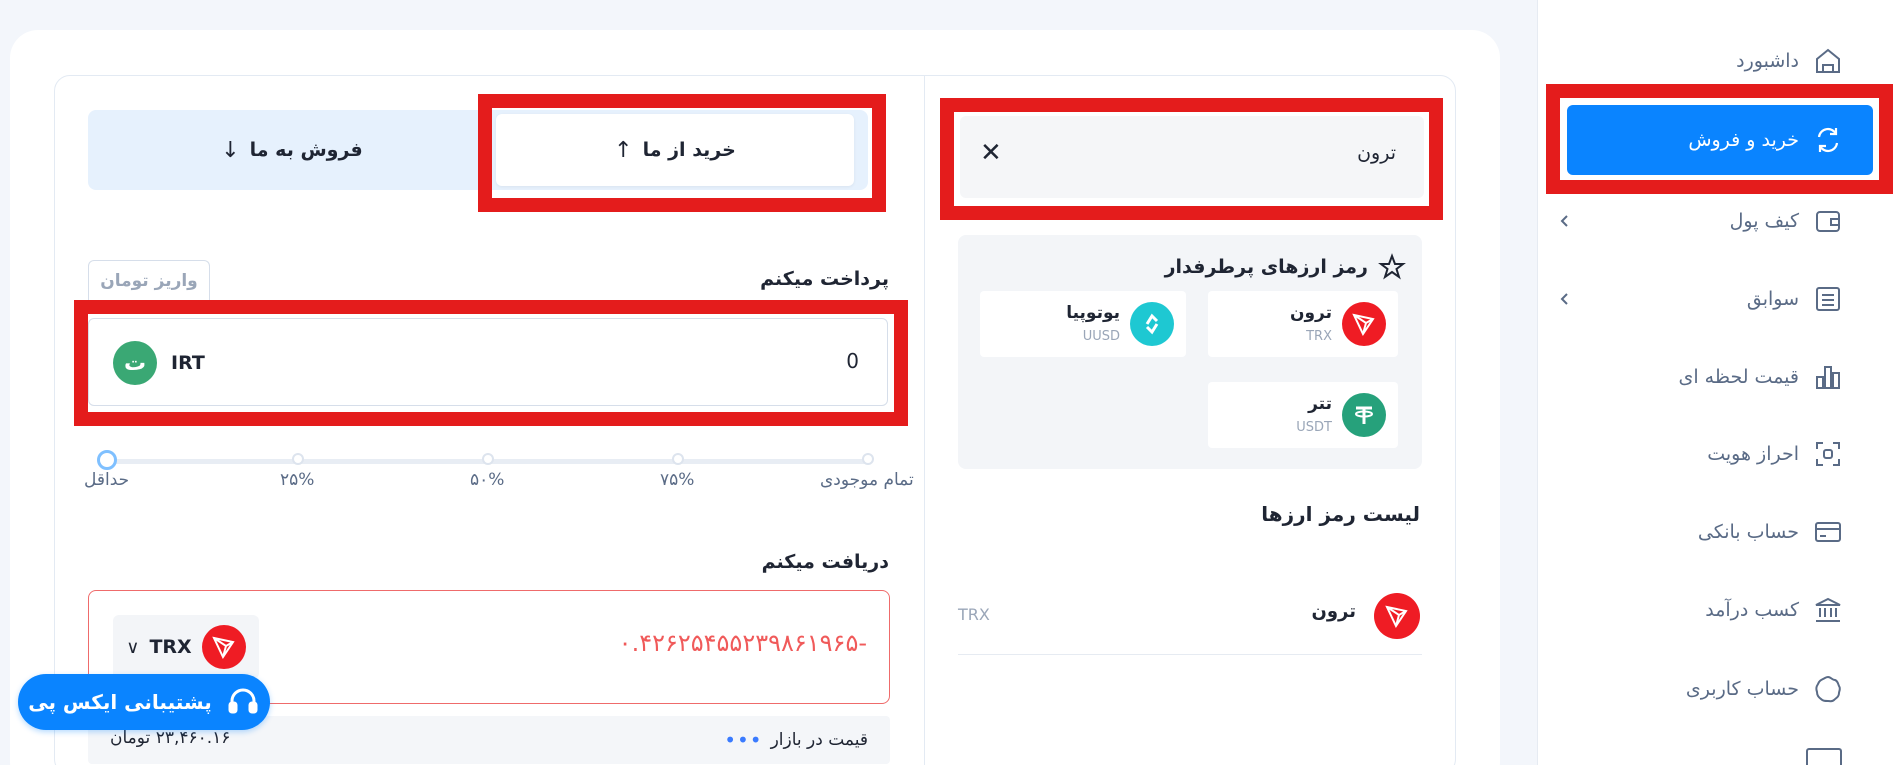 The height and width of the screenshot is (765, 1893). I want to click on slider-label-min: حداقل, so click(107, 480).